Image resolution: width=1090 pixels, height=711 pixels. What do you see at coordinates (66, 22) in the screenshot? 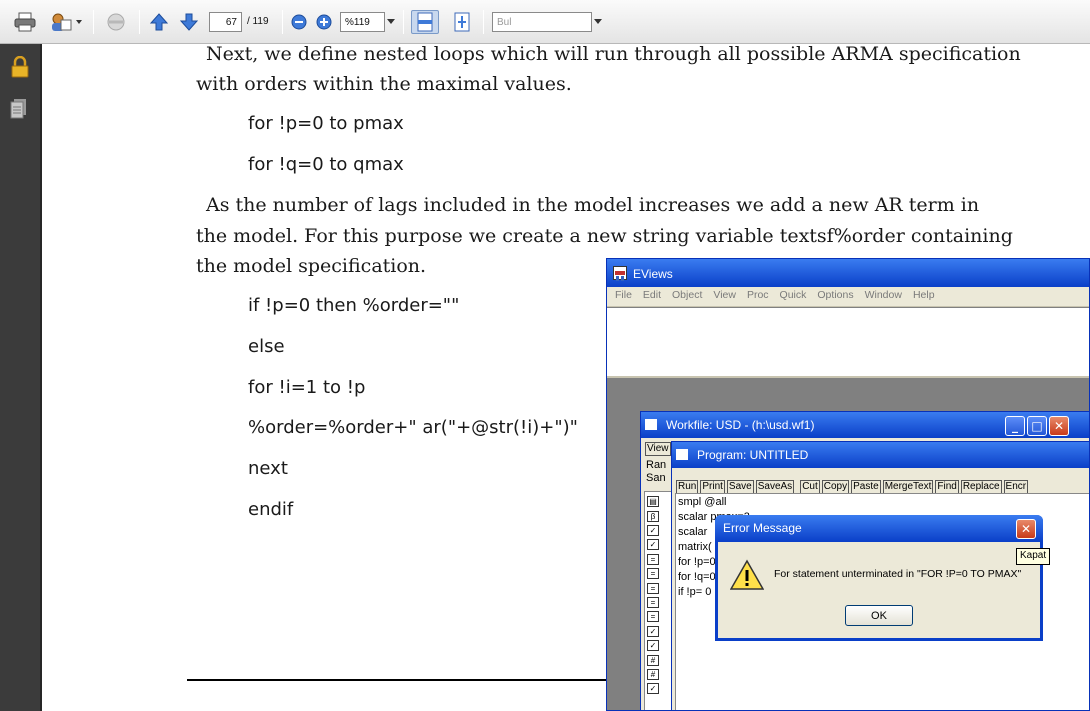
I see `collaborate-icon` at bounding box center [66, 22].